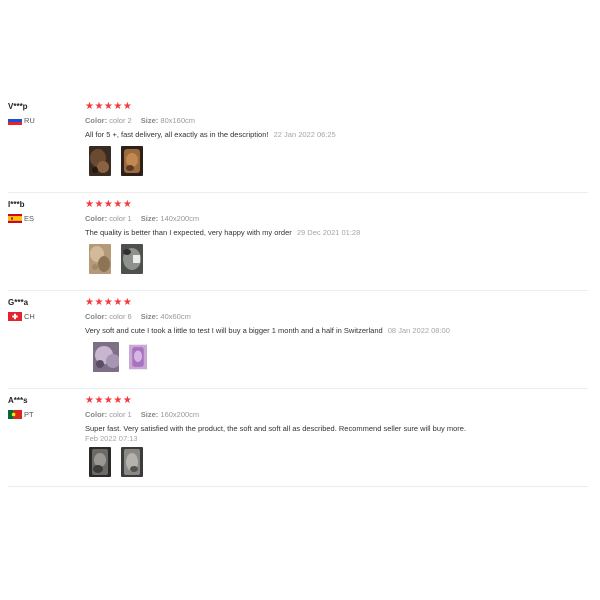 This screenshot has width=600, height=600. What do you see at coordinates (43, 218) in the screenshot?
I see `reviewer-country: ES` at bounding box center [43, 218].